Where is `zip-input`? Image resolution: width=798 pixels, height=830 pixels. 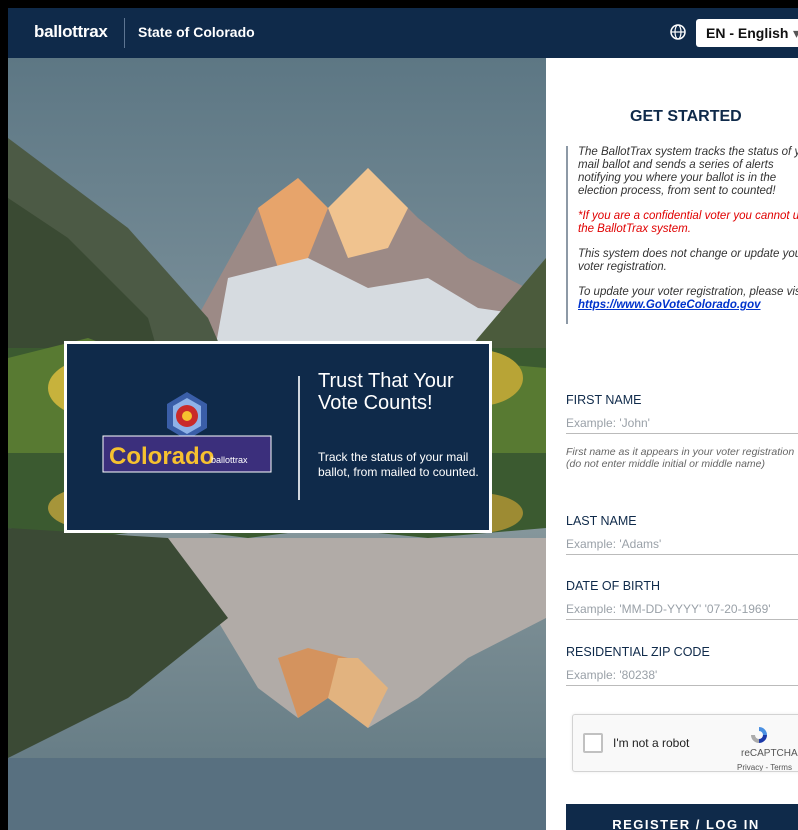 zip-input is located at coordinates (682, 675).